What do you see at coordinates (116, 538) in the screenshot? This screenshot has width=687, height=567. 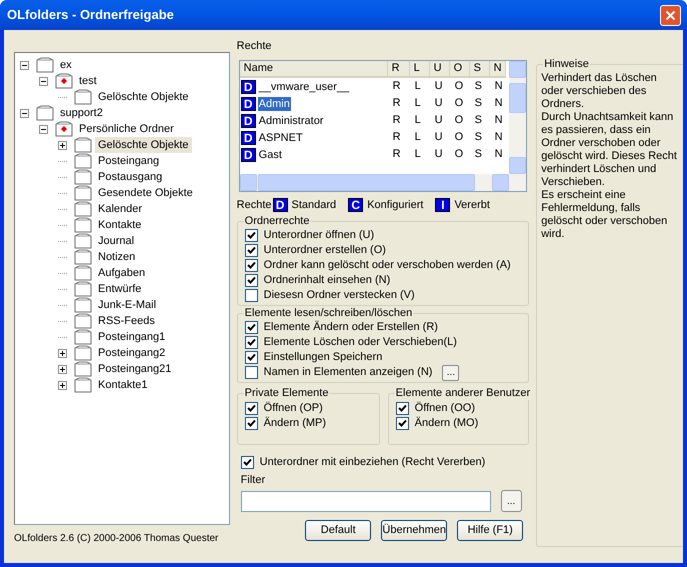 I see `footer-text: OLfolders 2.6 (C) 2000-2006 Thomas Quester` at bounding box center [116, 538].